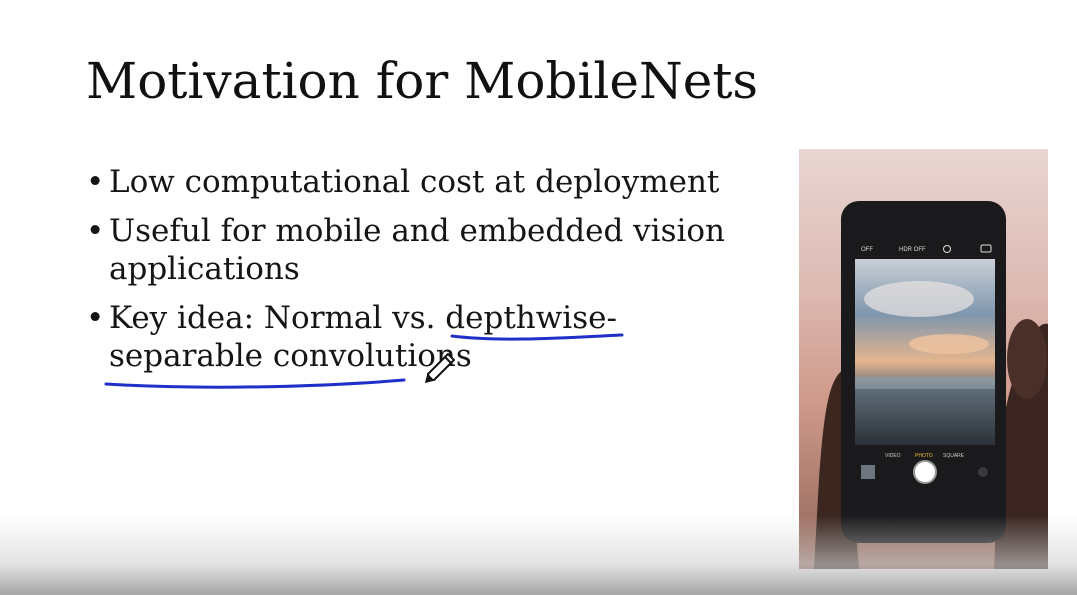 This screenshot has height=595, width=1077. Describe the element at coordinates (954, 456) in the screenshot. I see `camera-mode-square: SQUARE` at that location.